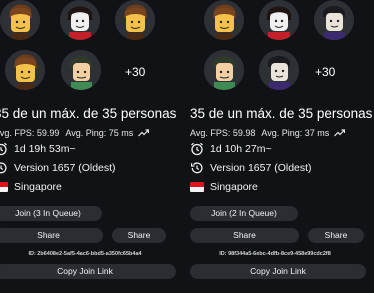 The width and height of the screenshot is (374, 293). What do you see at coordinates (30, 133) in the screenshot?
I see `avg-fps: Avg. FPS: 59.99` at bounding box center [30, 133].